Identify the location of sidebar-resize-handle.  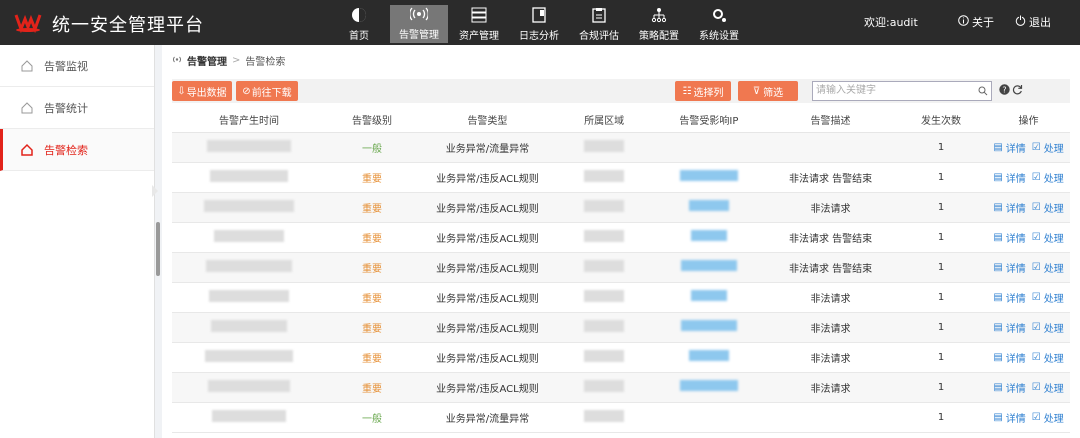
(158, 249).